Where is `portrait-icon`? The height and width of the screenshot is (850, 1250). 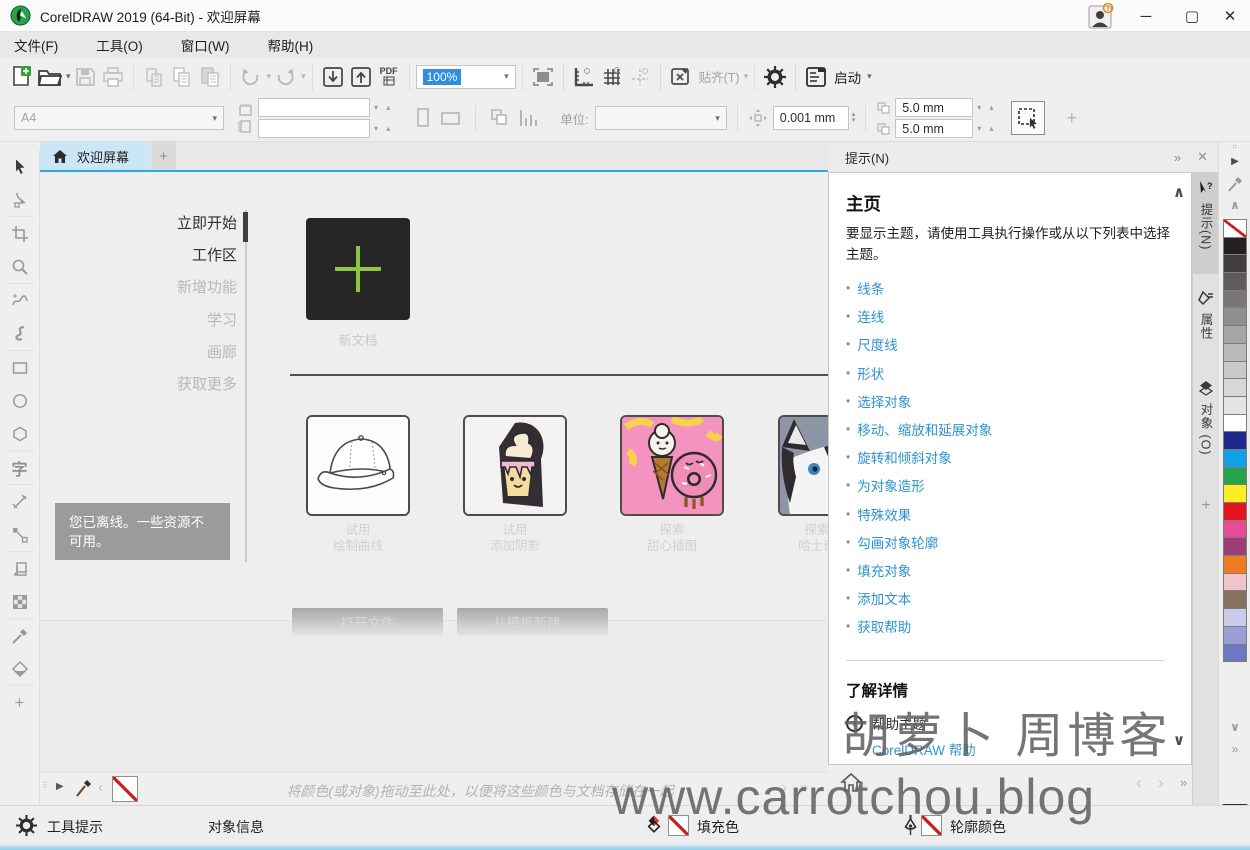 portrait-icon is located at coordinates (423, 118).